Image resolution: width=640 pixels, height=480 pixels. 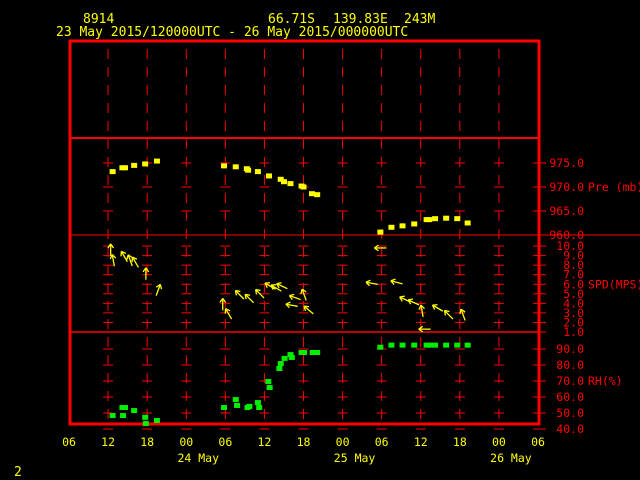 I want to click on axis-label: SPD(MPS), so click(x=614, y=284).